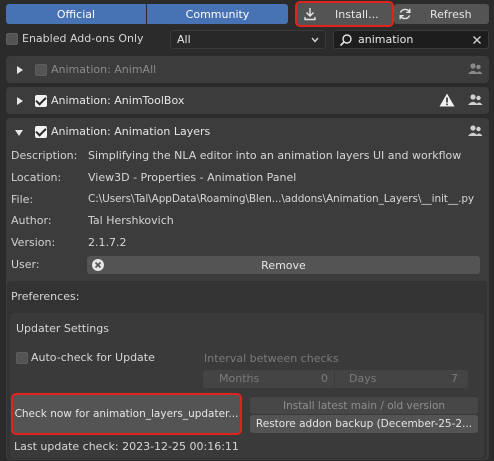  I want to click on version-value: 2.1.7.2, so click(107, 242).